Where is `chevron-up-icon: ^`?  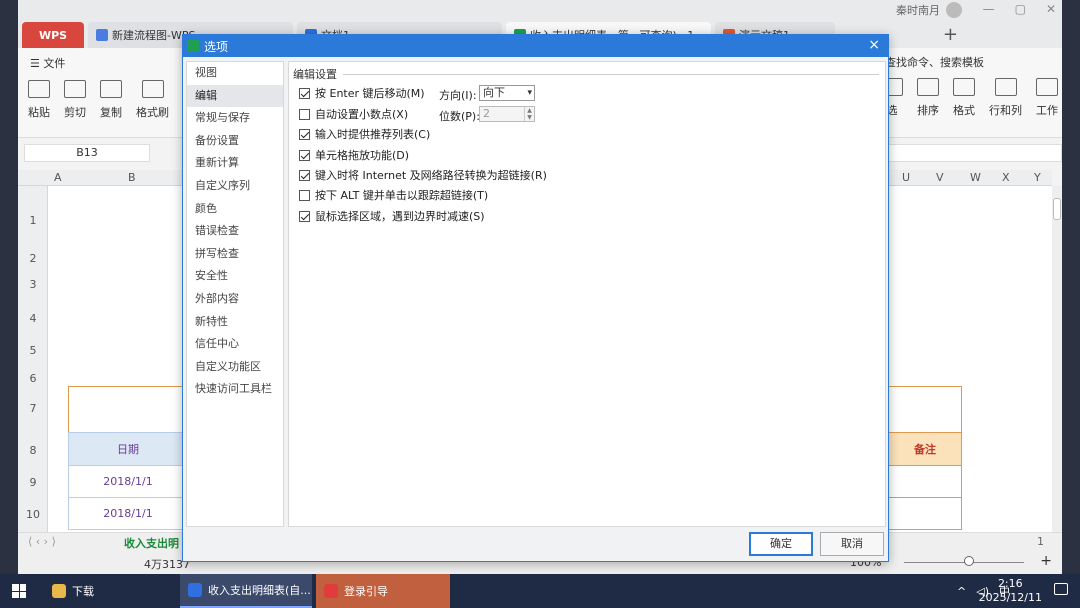
chevron-up-icon: ^ is located at coordinates (961, 591).